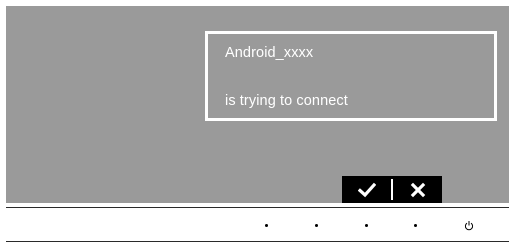  What do you see at coordinates (257, 207) in the screenshot?
I see `bezel-top-line` at bounding box center [257, 207].